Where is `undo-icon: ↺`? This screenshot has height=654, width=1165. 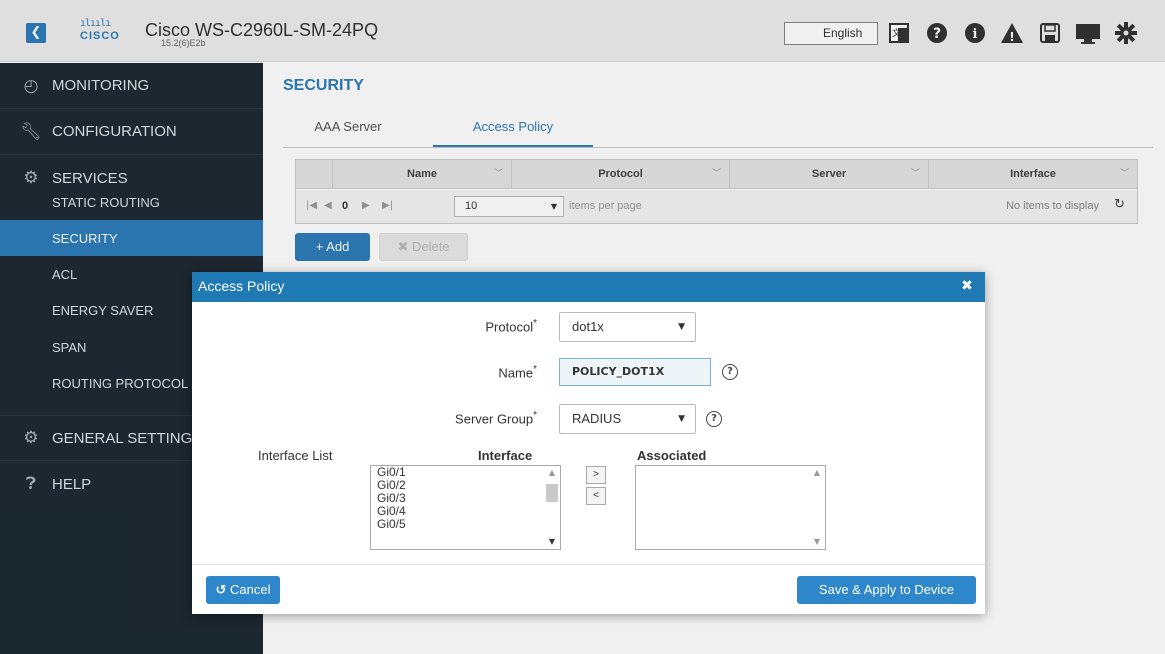
undo-icon: ↺ is located at coordinates (221, 590).